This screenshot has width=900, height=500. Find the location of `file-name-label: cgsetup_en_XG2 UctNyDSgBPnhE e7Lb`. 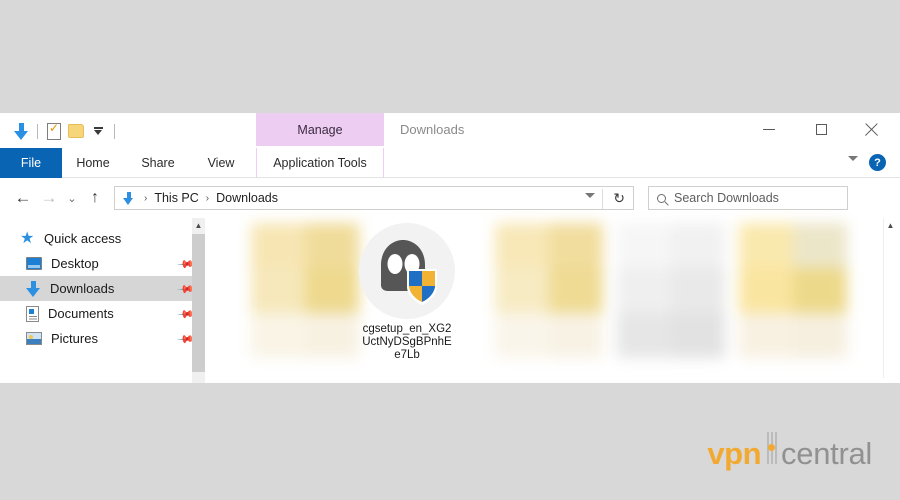

file-name-label: cgsetup_en_XG2 UctNyDSgBPnhE e7Lb is located at coordinates (407, 342).